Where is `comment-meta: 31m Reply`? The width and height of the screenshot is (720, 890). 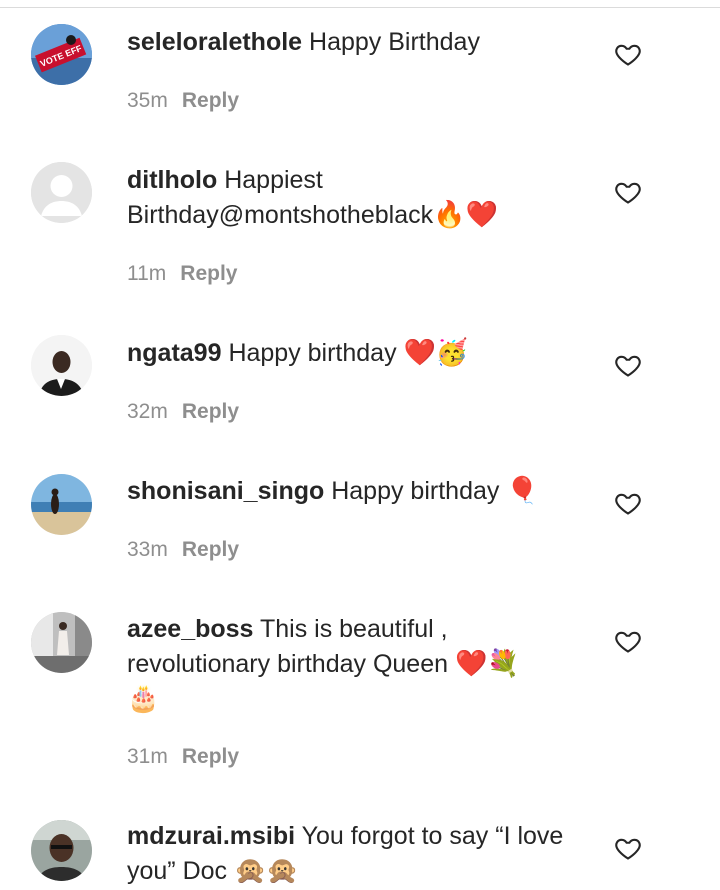
comment-meta: 31m Reply is located at coordinates (183, 757).